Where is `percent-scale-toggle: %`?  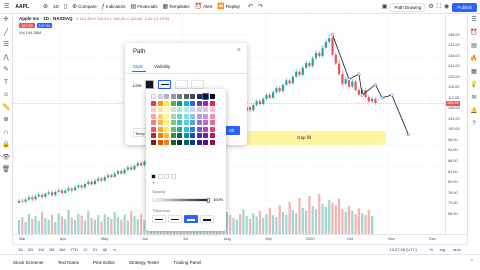 percent-scale-toggle: % is located at coordinates (431, 249).